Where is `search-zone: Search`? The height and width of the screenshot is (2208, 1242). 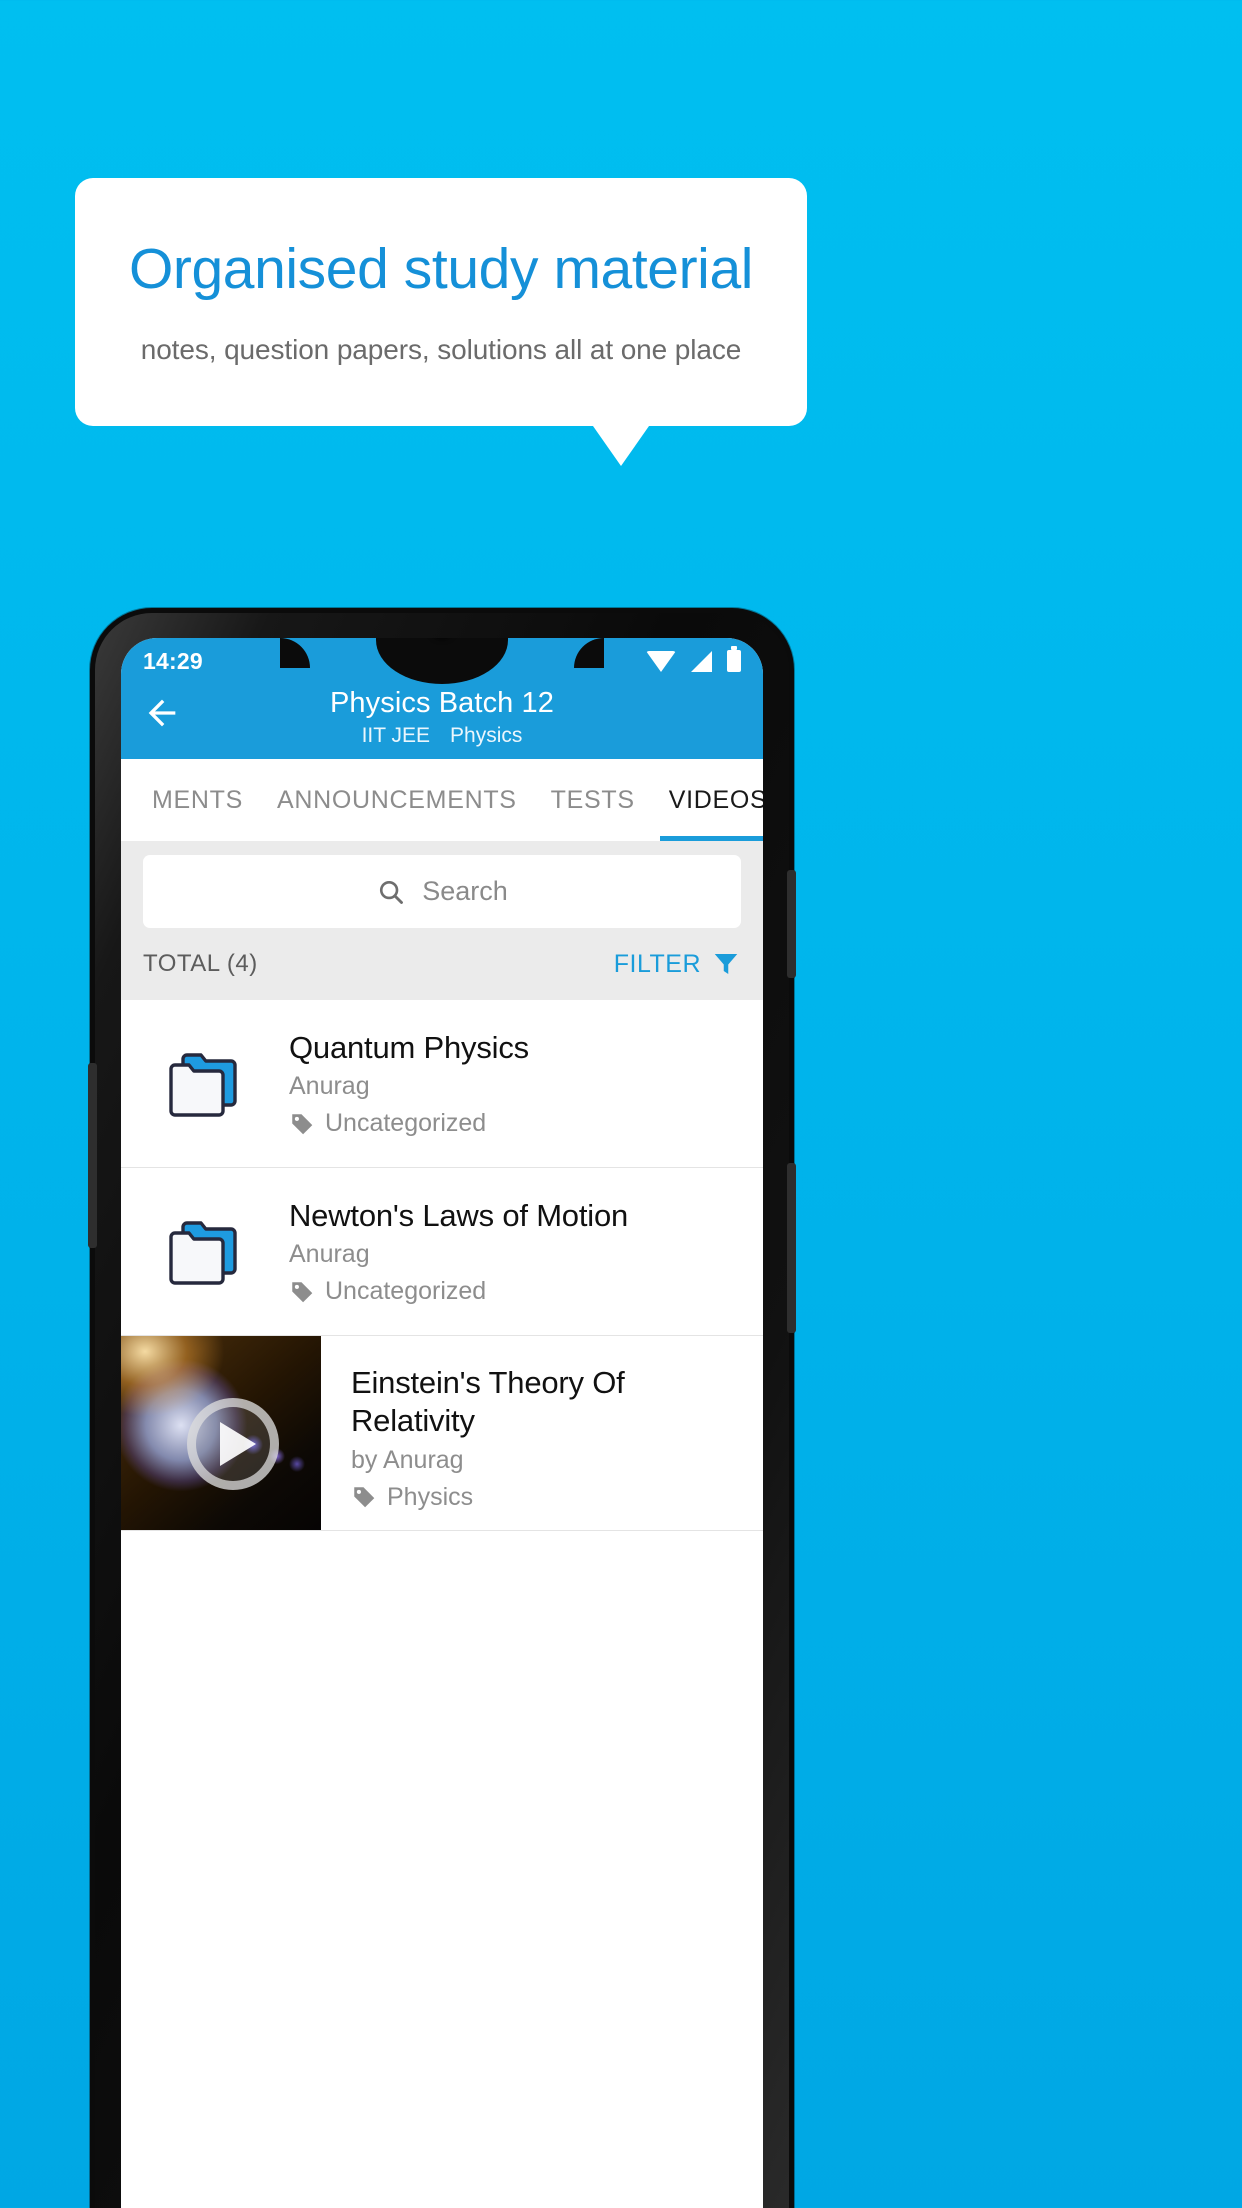 search-zone: Search is located at coordinates (442, 884).